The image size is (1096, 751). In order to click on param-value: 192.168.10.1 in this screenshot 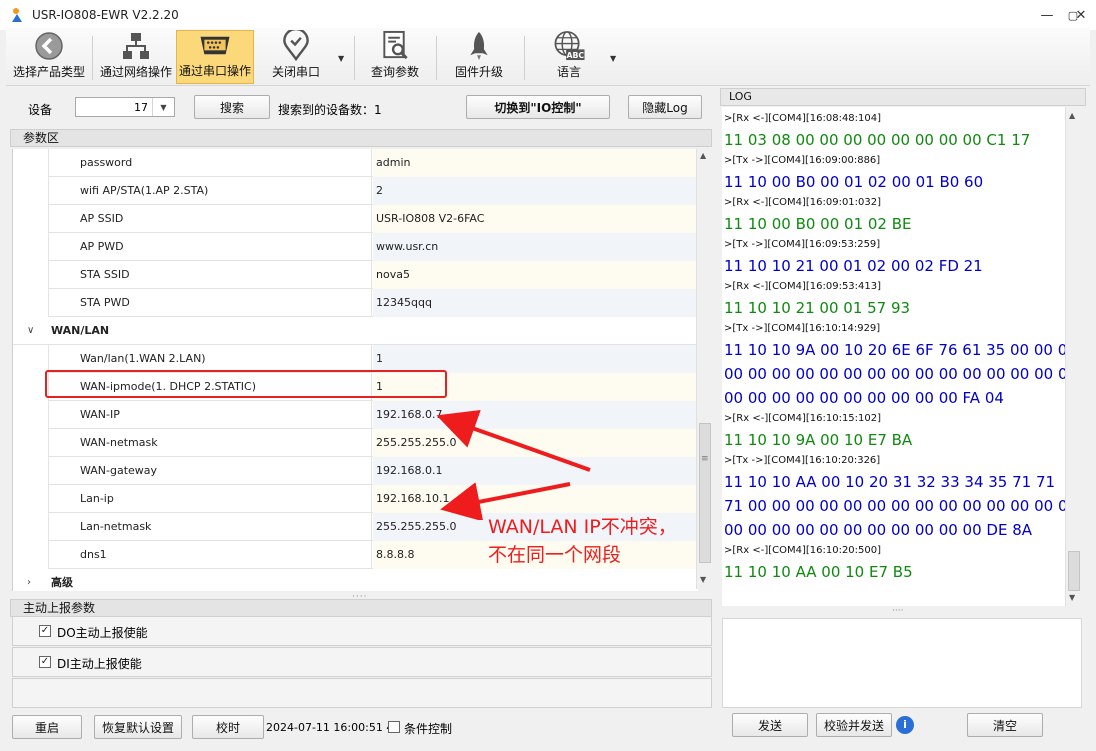, I will do `click(535, 499)`.